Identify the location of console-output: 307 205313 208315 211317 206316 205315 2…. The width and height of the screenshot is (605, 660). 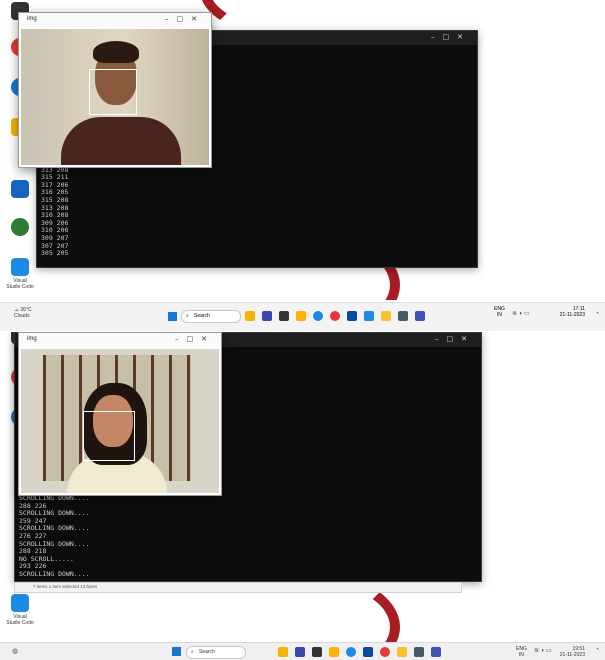
(55, 208).